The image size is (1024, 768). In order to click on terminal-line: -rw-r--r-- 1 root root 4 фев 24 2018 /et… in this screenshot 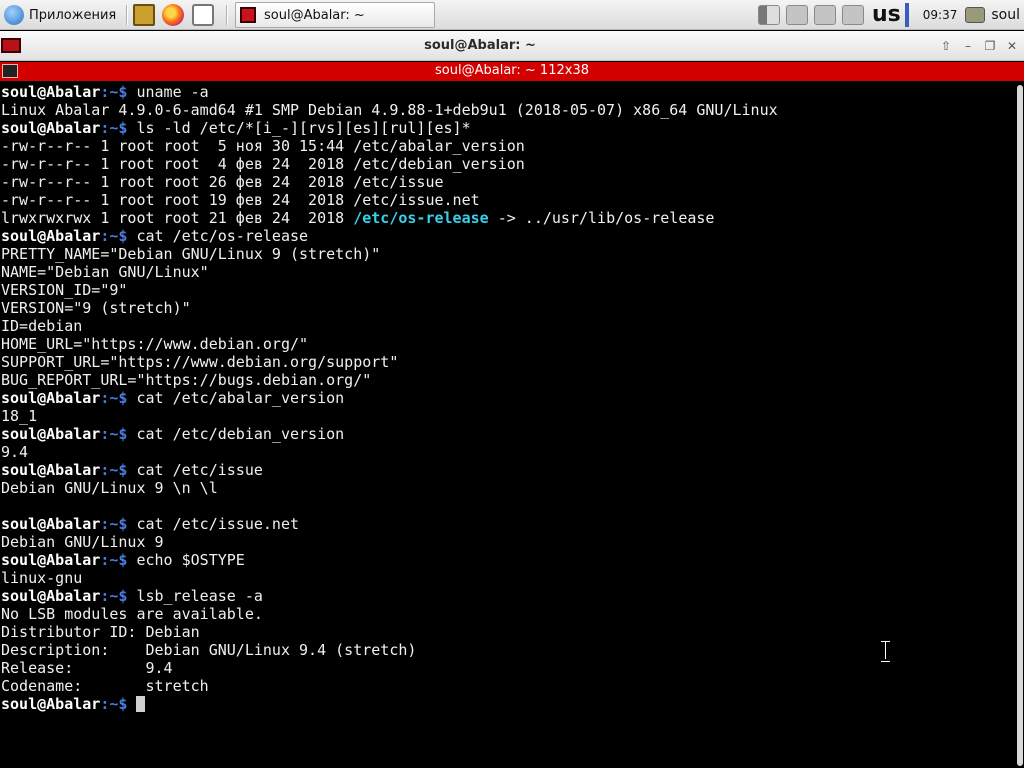, I will do `click(507, 164)`.